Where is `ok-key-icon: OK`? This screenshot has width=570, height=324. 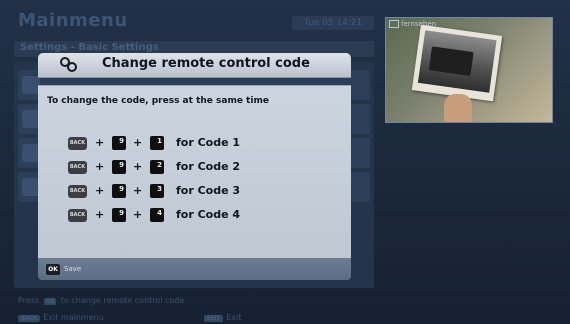 ok-key-icon: OK is located at coordinates (50, 301).